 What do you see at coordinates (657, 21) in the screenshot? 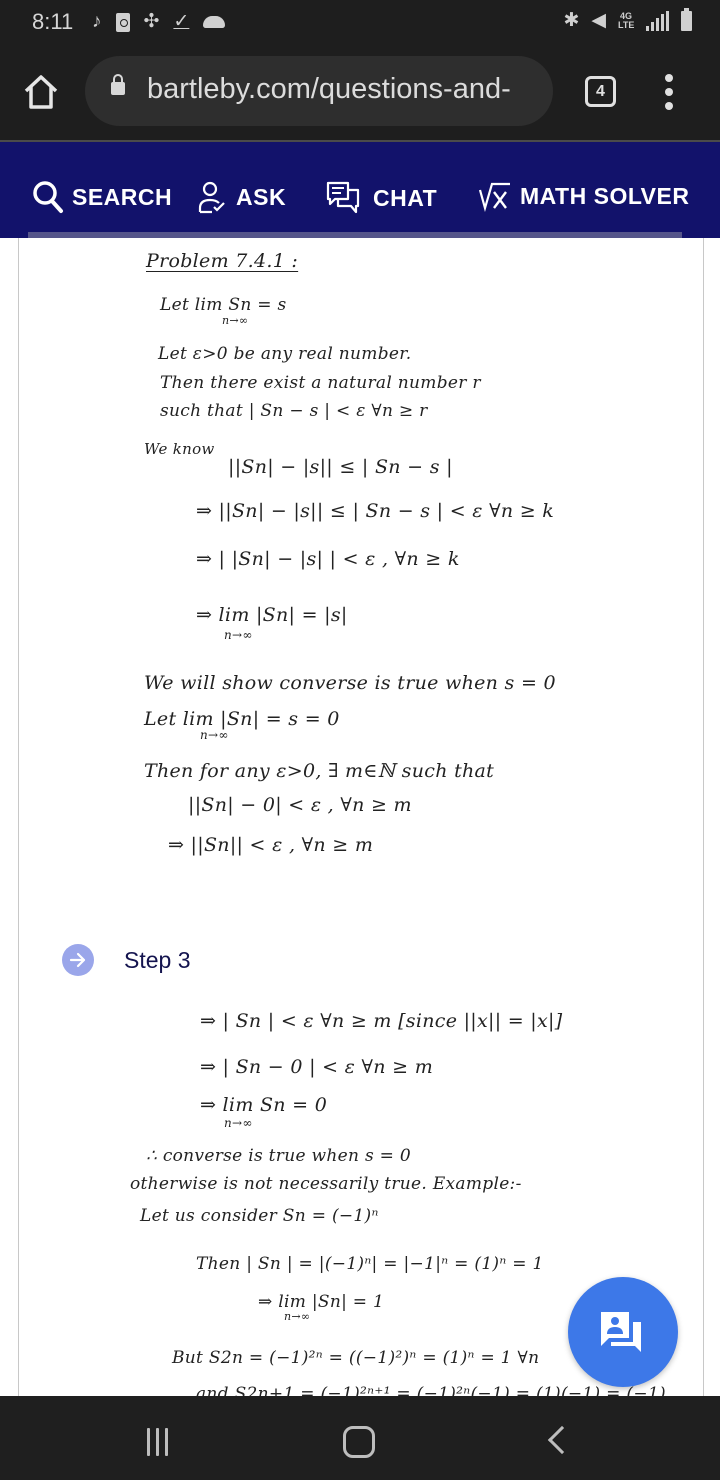
I see `signal-icon` at bounding box center [657, 21].